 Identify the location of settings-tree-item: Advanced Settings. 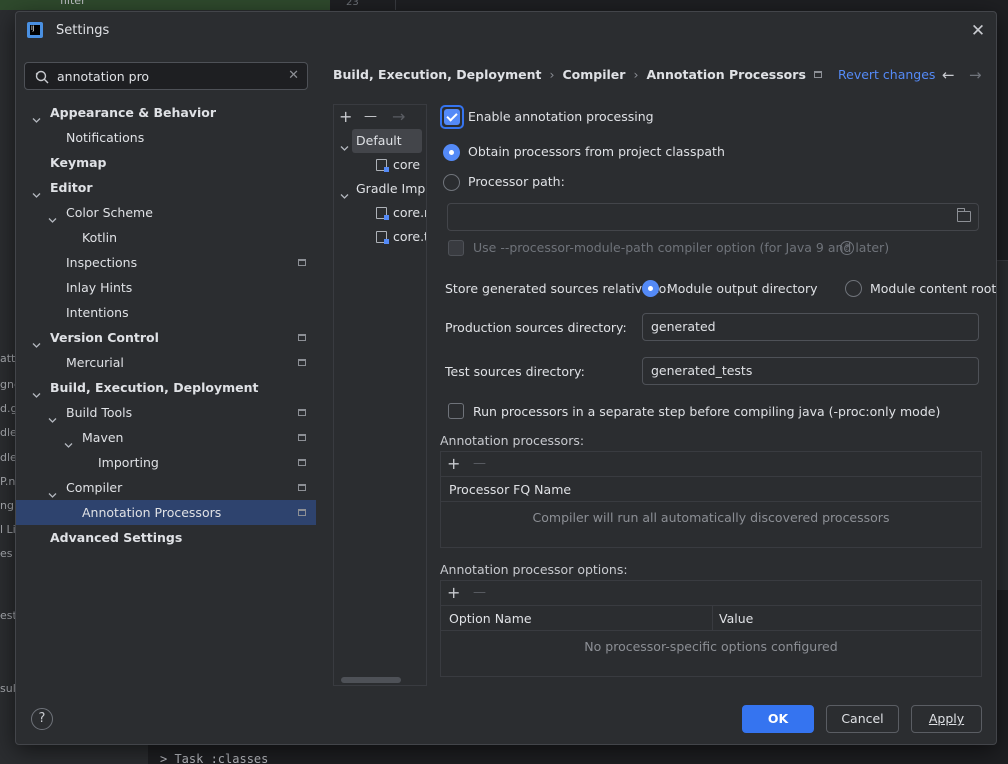
(166, 537).